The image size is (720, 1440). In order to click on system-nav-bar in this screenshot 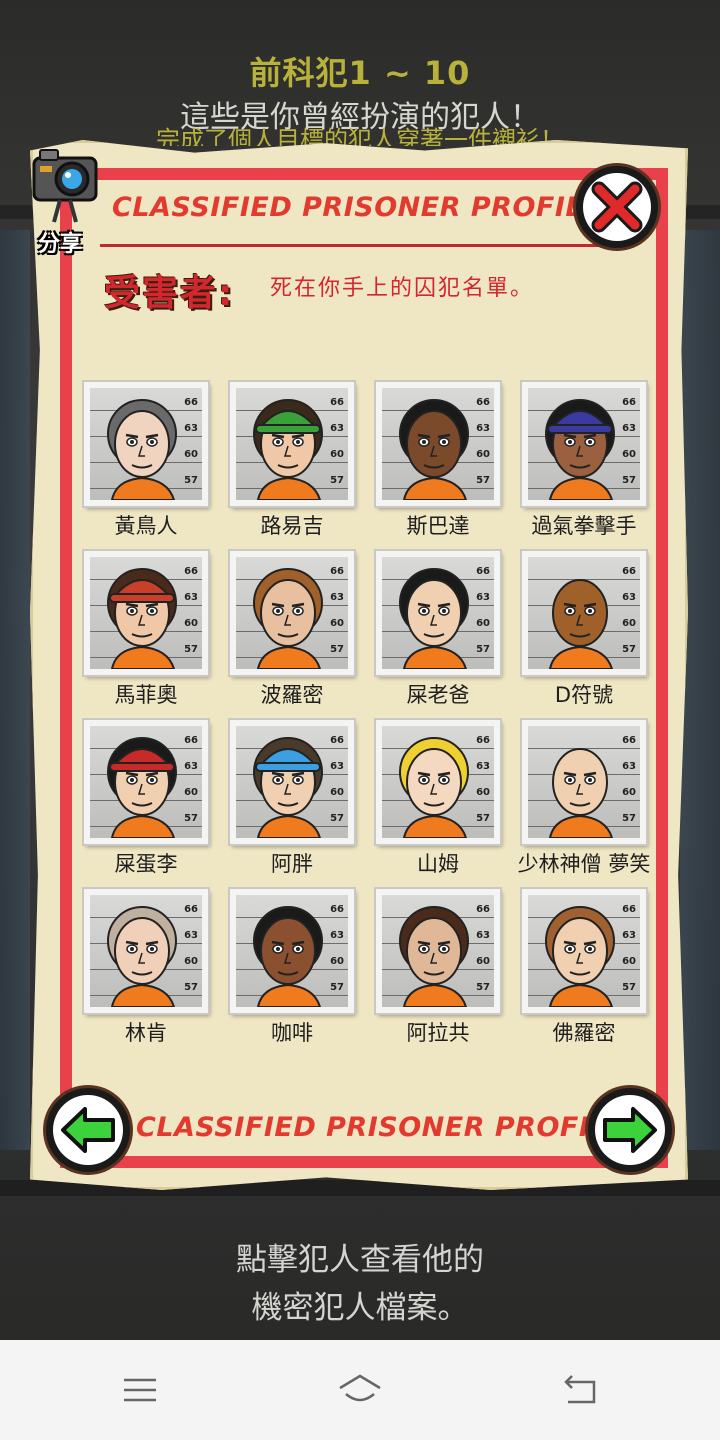, I will do `click(360, 1390)`.